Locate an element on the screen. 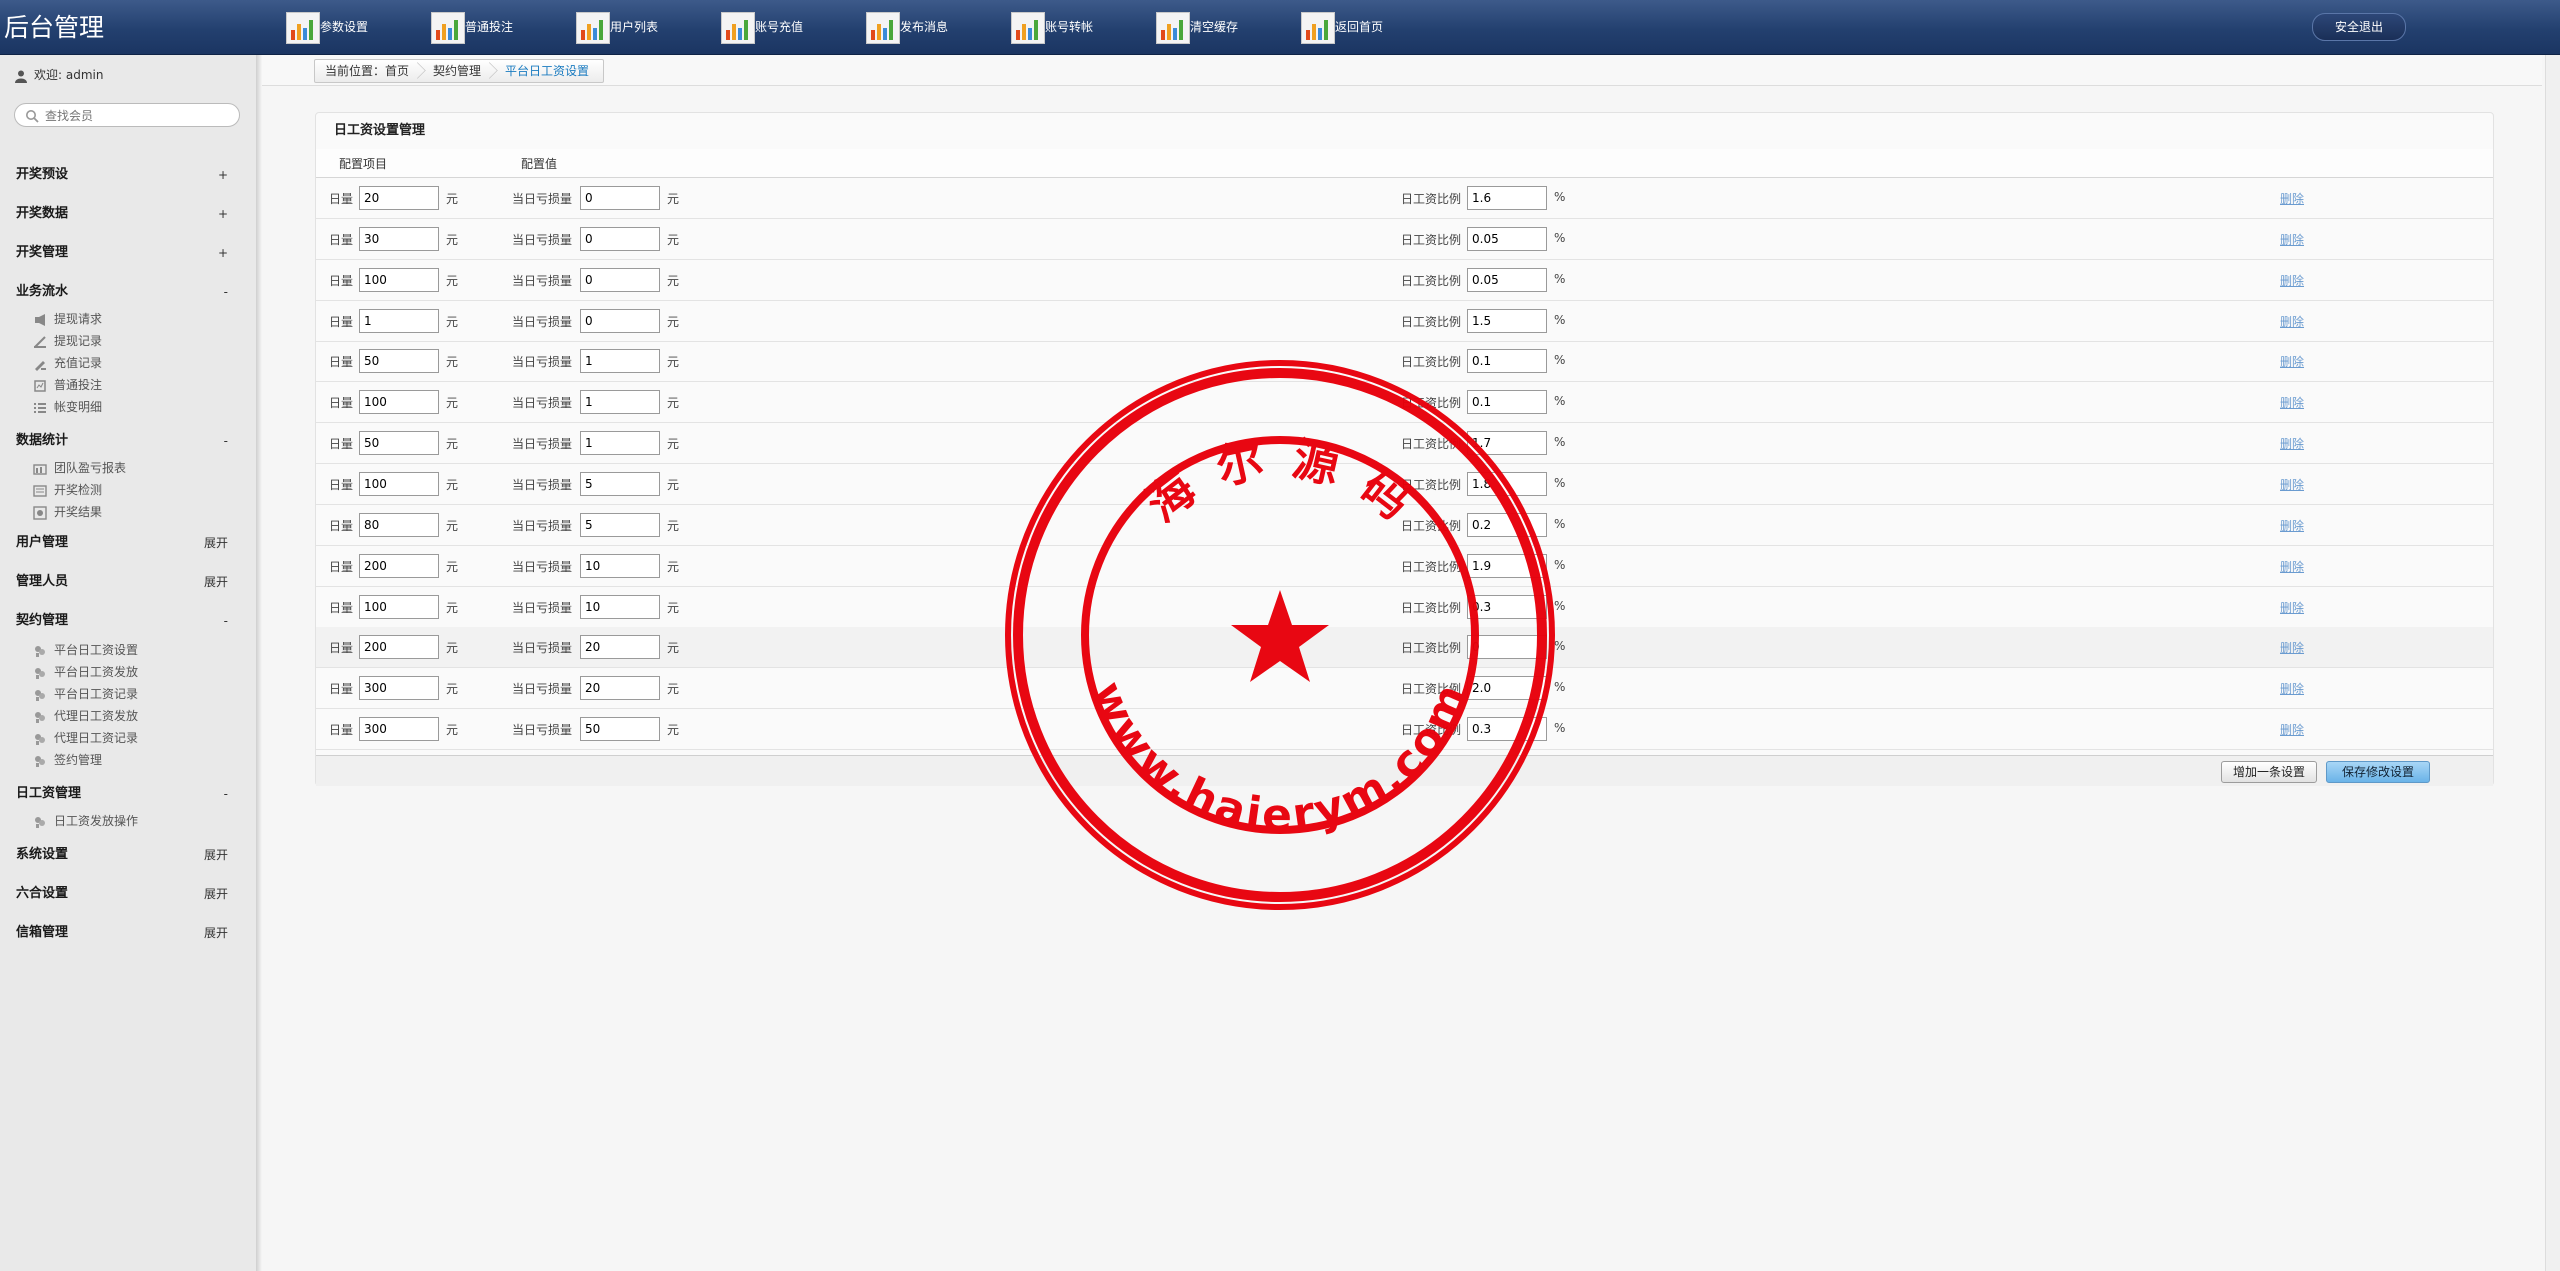 This screenshot has height=1271, width=2560. nav-item: 账号充值 is located at coordinates (789, 27).